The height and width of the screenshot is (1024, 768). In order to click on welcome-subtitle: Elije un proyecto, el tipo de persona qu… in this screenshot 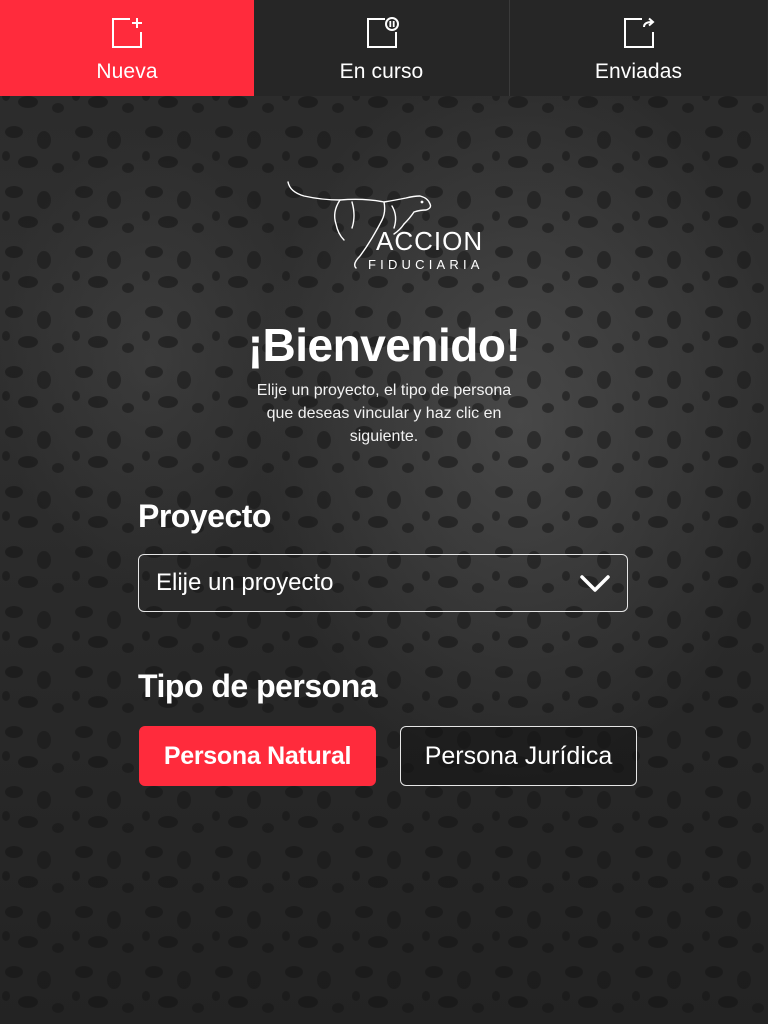, I will do `click(384, 413)`.